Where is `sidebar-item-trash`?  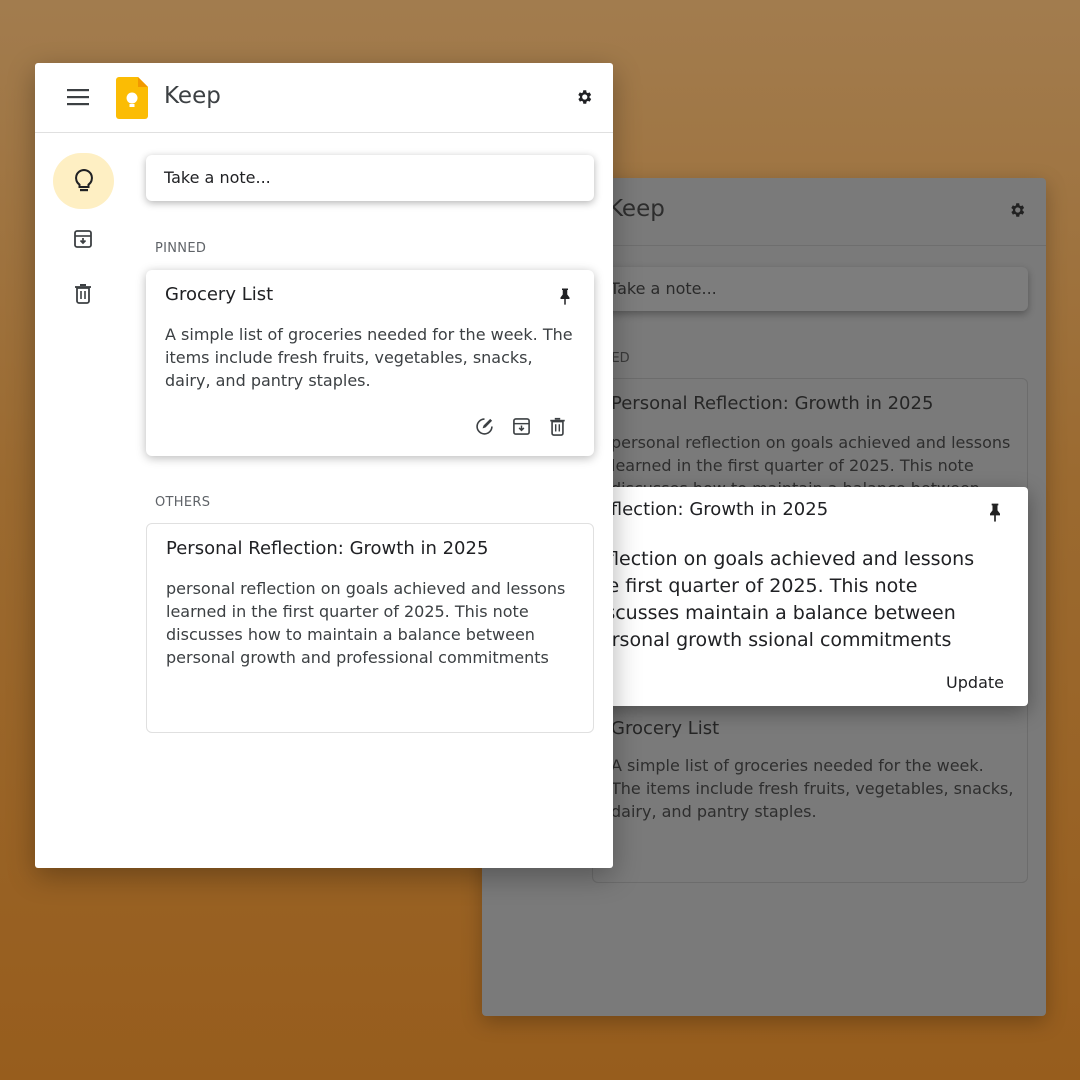
sidebar-item-trash is located at coordinates (83, 293).